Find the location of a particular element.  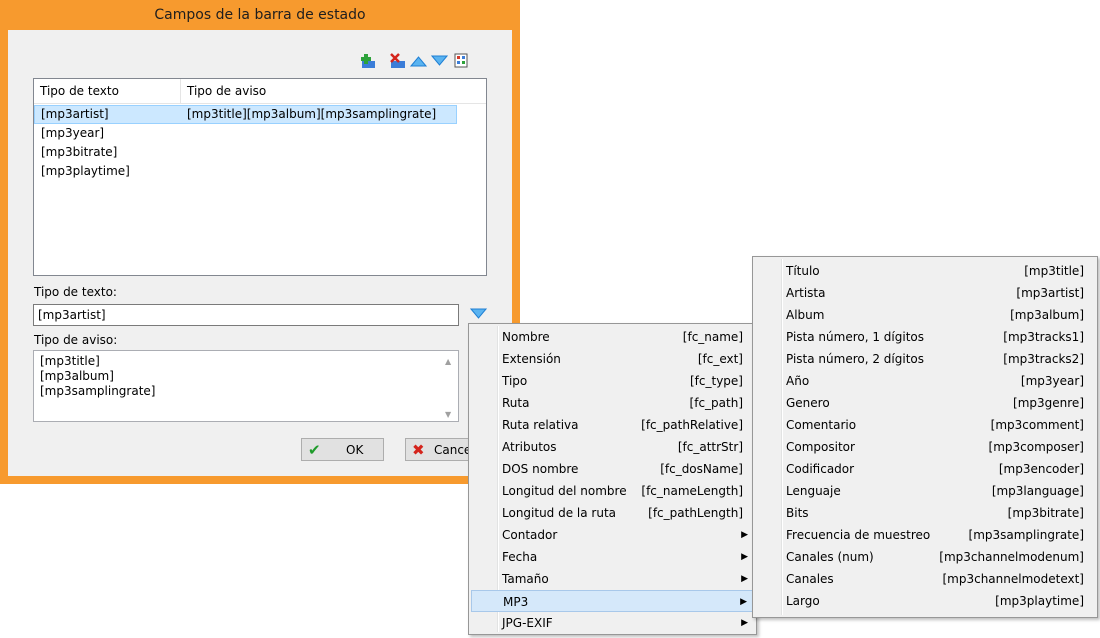

menu-item-label: Ruta is located at coordinates (516, 403).